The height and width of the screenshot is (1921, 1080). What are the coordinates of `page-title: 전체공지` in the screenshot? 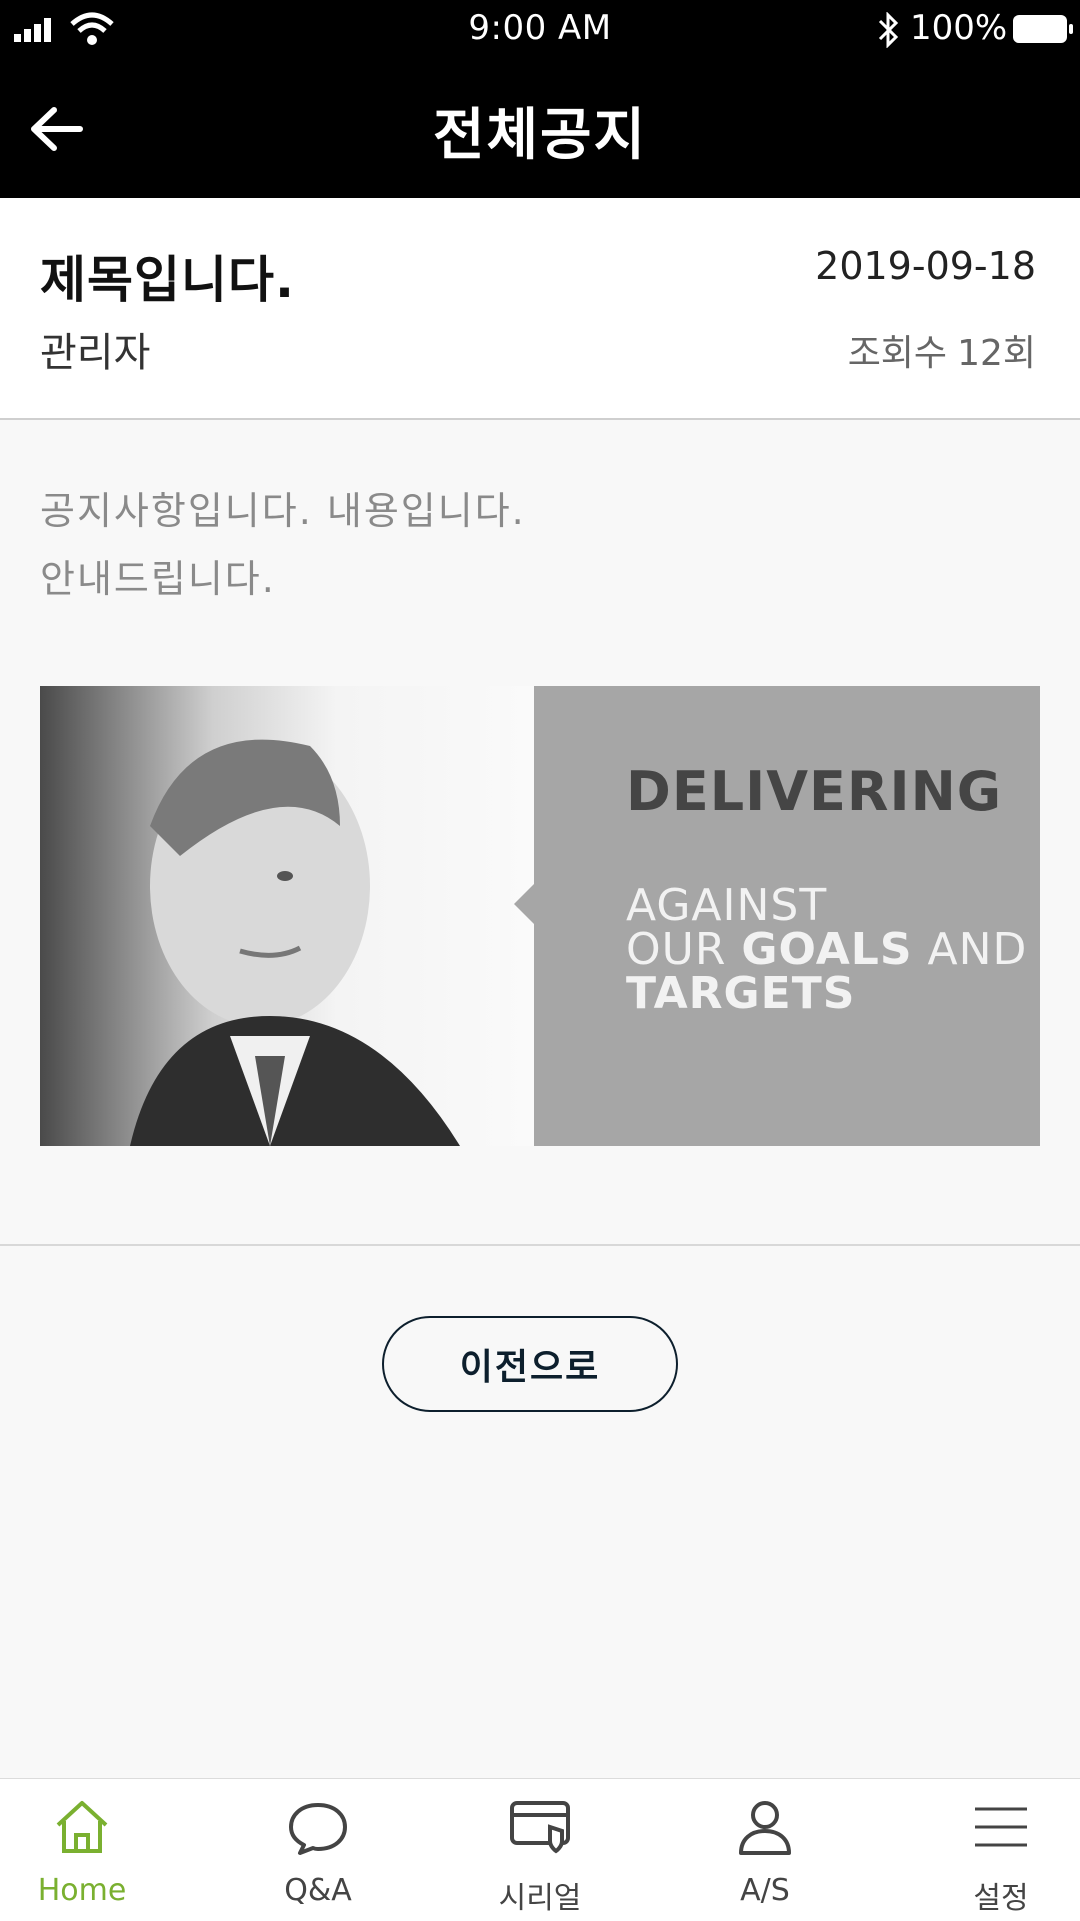 It's located at (540, 135).